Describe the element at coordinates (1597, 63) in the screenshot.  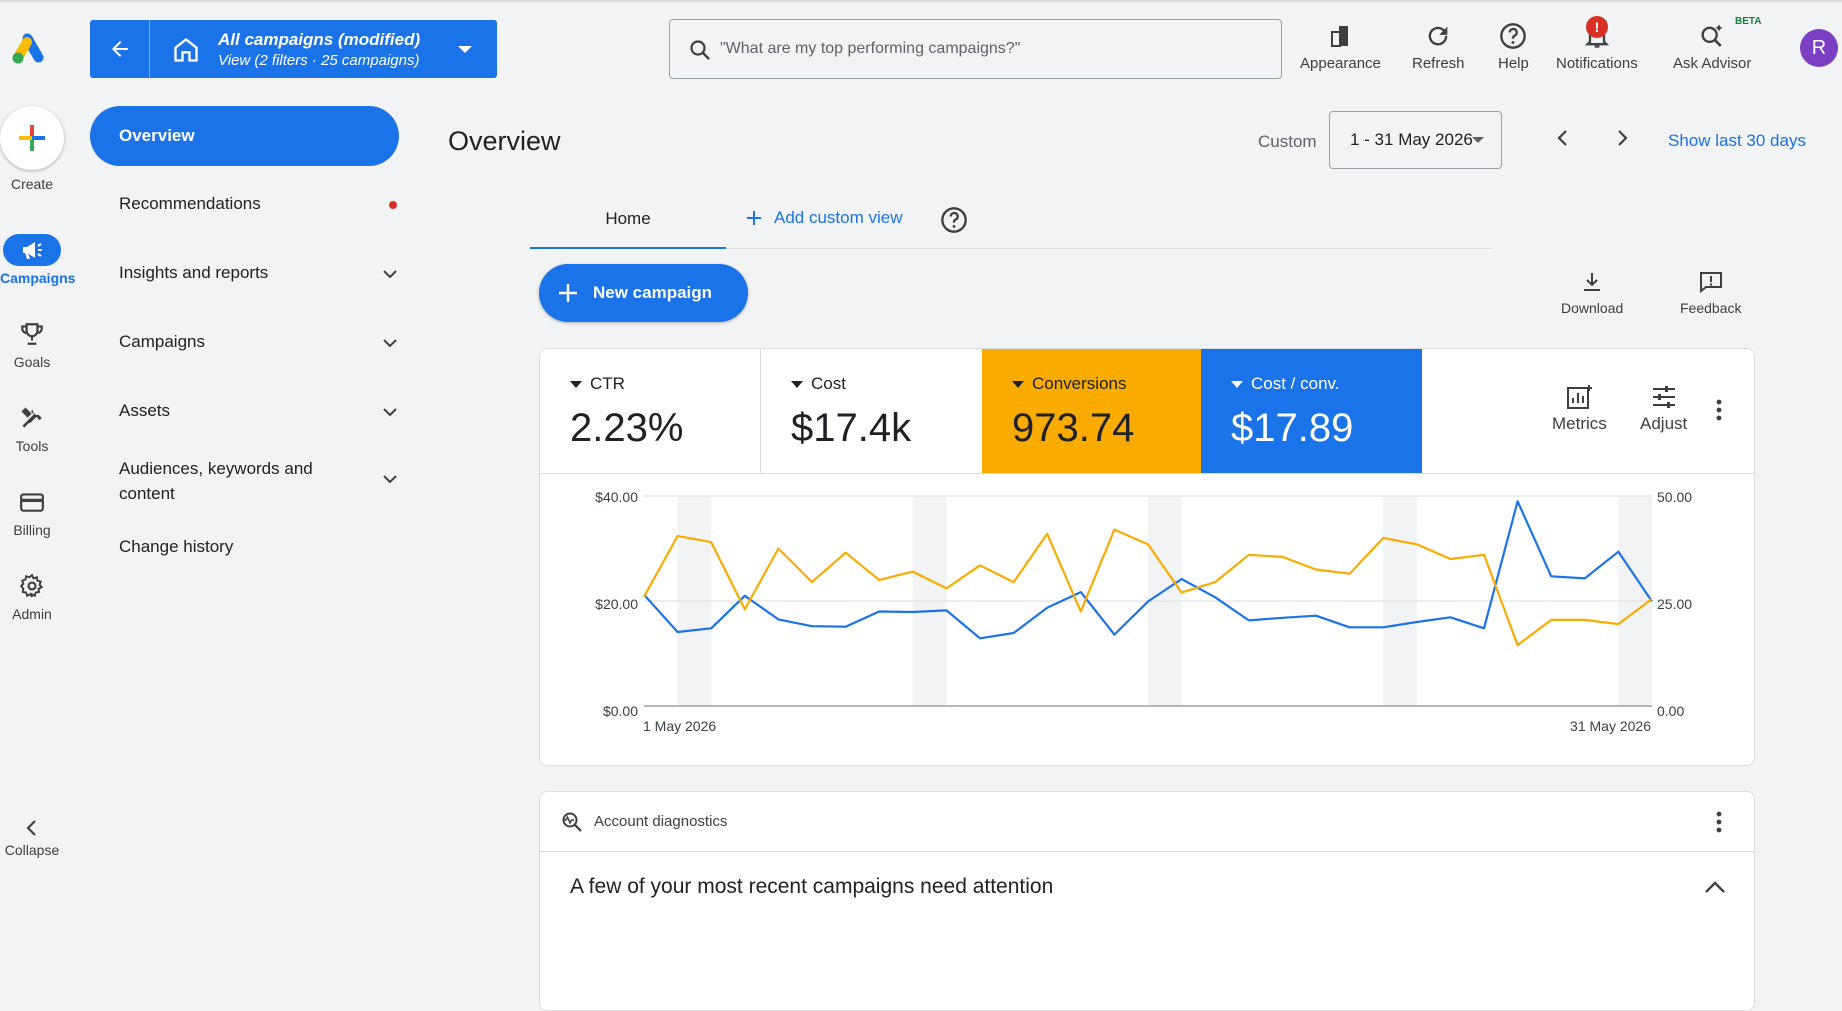
I see `notifications-label: Notifications` at that location.